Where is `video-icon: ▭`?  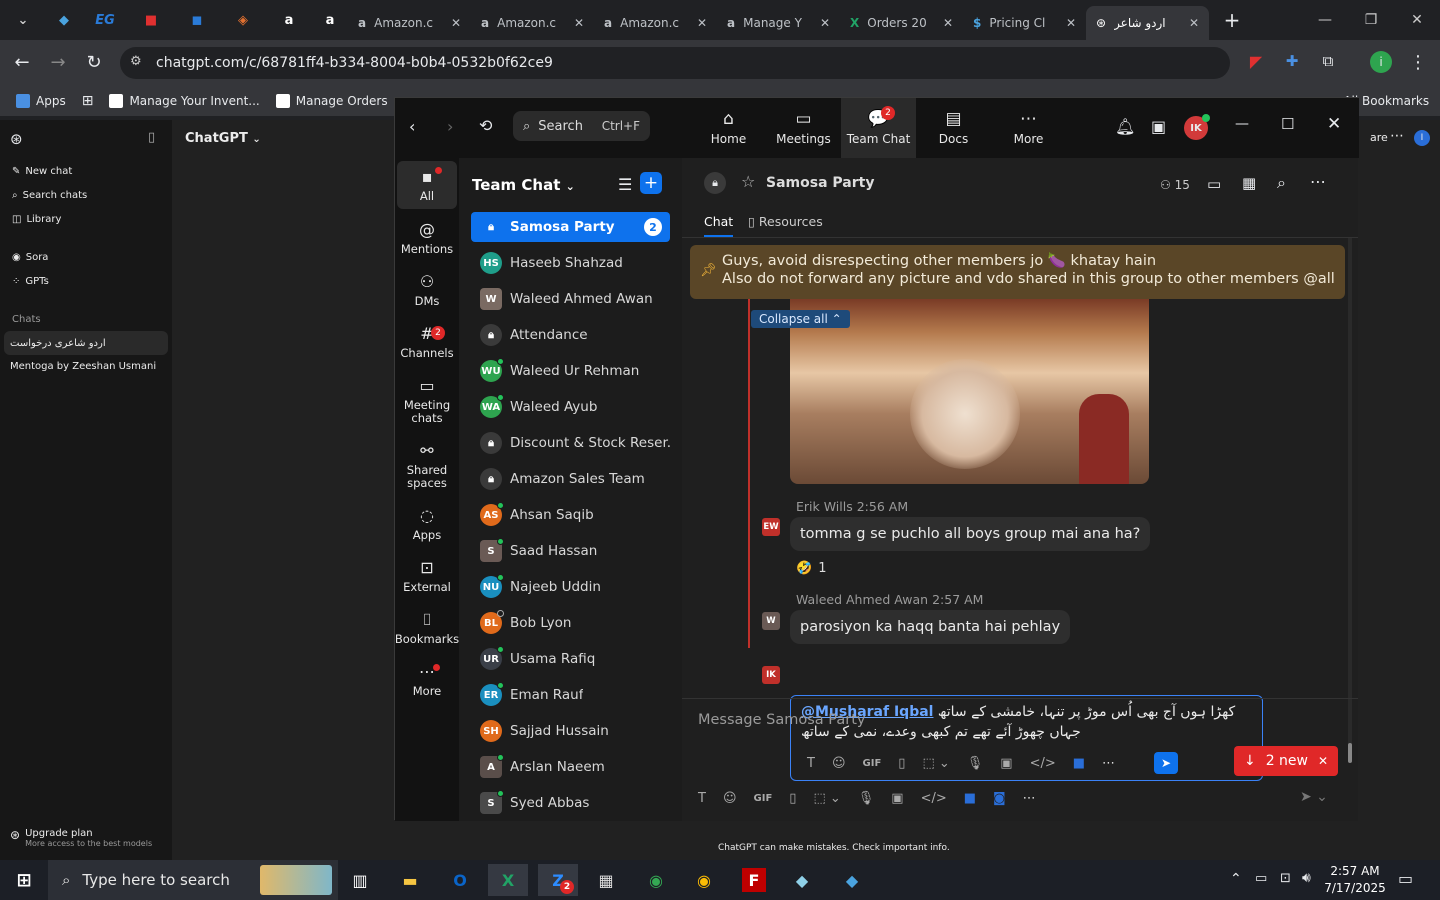
video-icon: ▭ is located at coordinates (1214, 184).